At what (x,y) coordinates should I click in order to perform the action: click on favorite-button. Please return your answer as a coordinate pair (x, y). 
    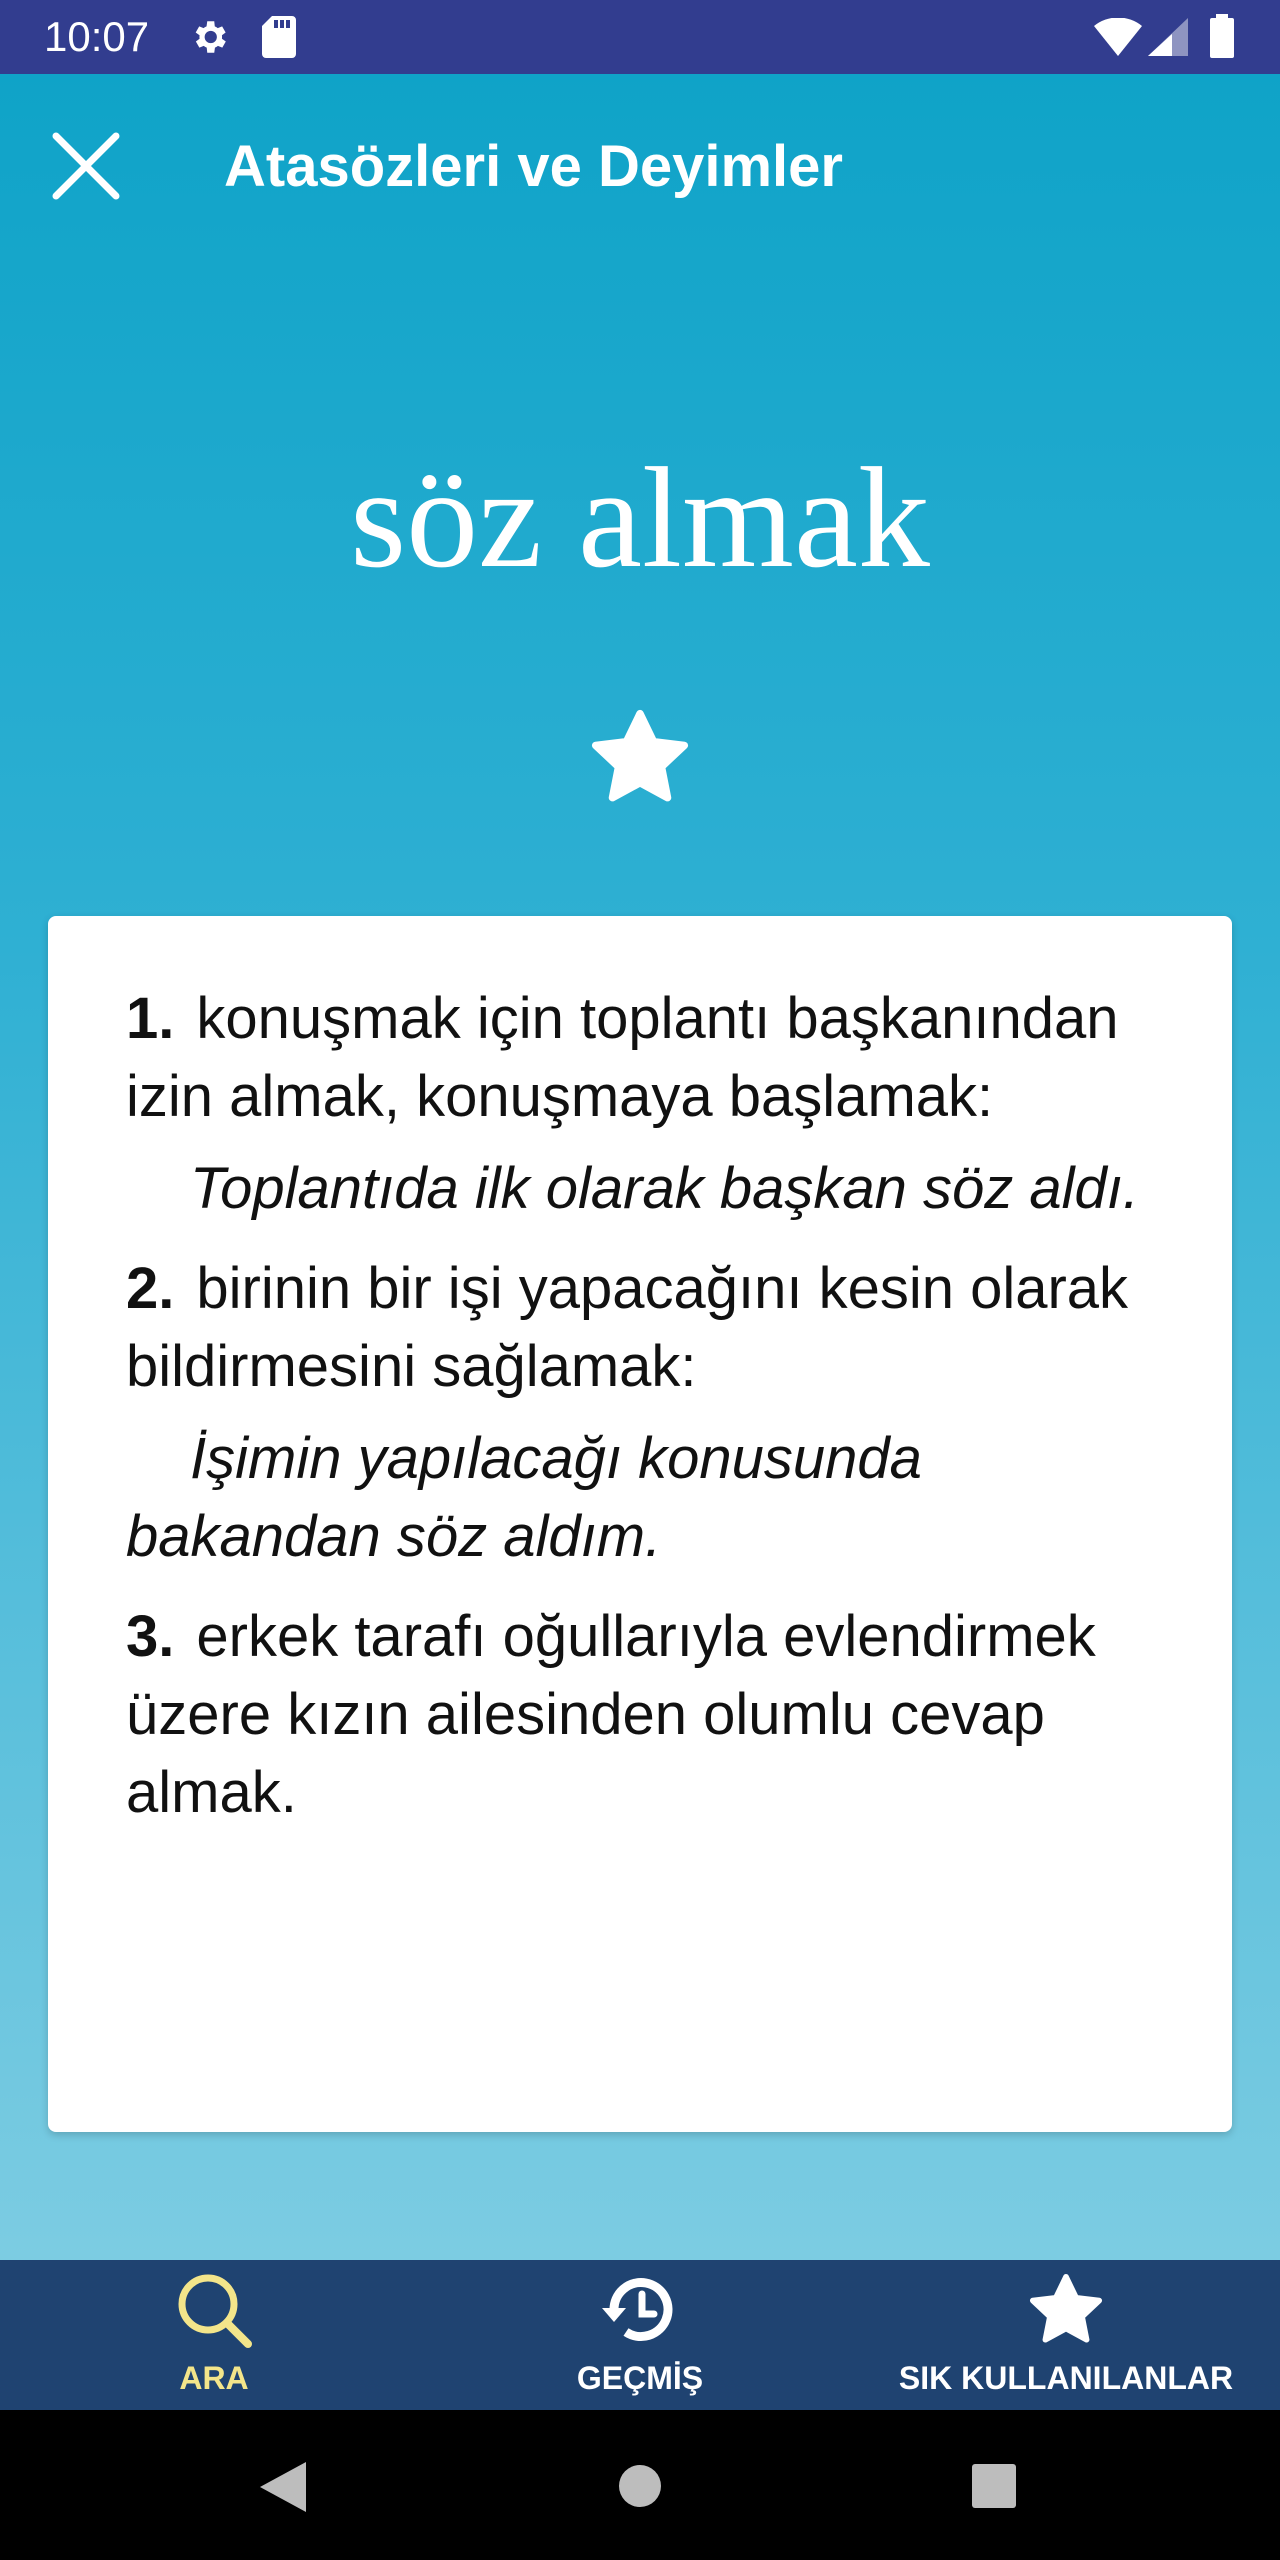
    Looking at the image, I should click on (640, 758).